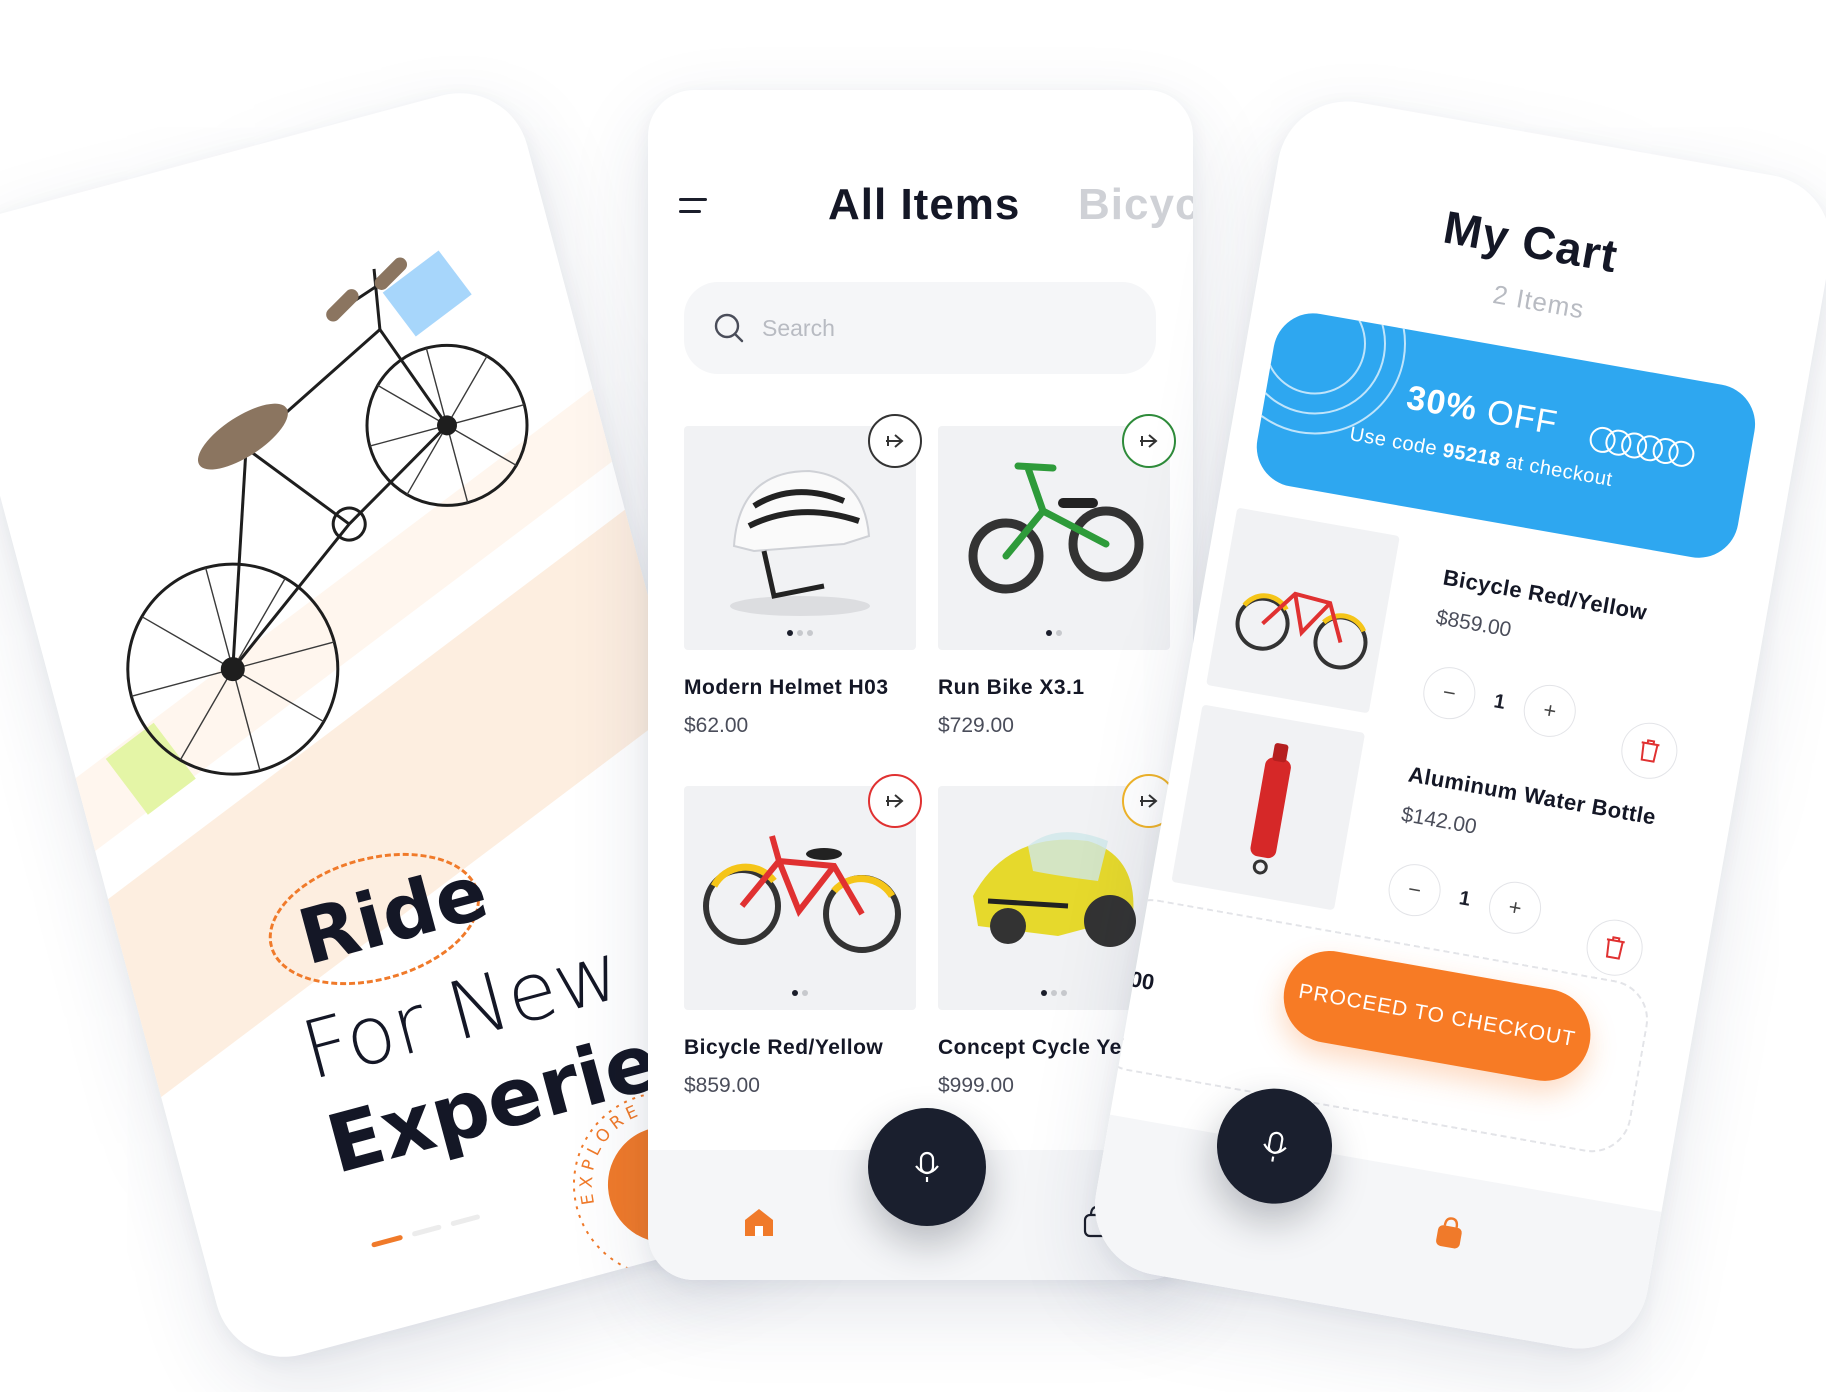  What do you see at coordinates (387, 1241) in the screenshot?
I see `pager-dot-active` at bounding box center [387, 1241].